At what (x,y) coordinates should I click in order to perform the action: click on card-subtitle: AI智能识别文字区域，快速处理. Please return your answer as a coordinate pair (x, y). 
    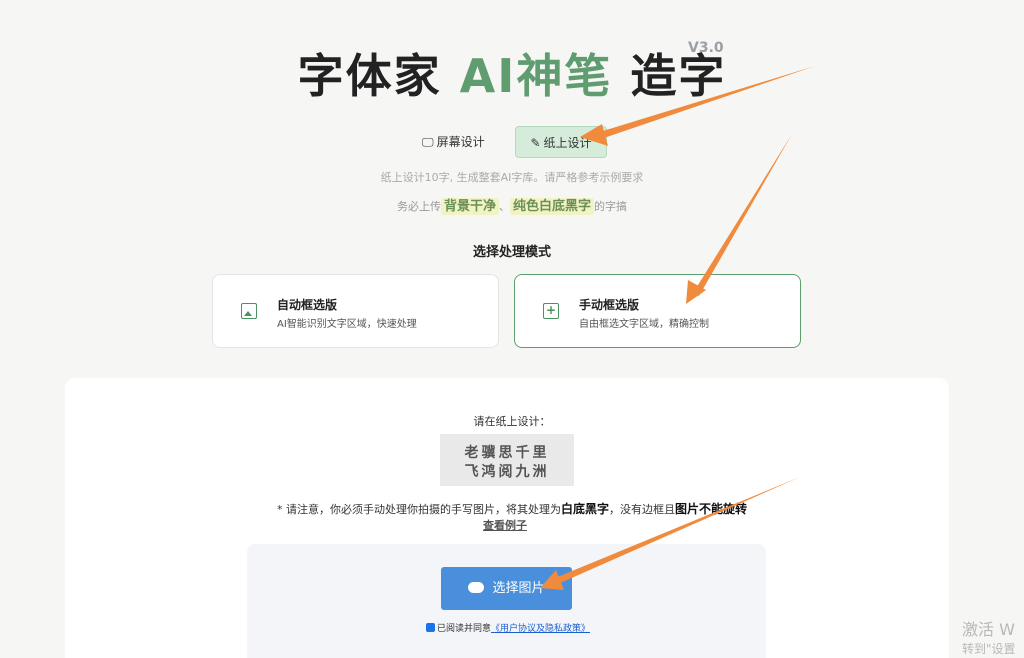
    Looking at the image, I should click on (347, 324).